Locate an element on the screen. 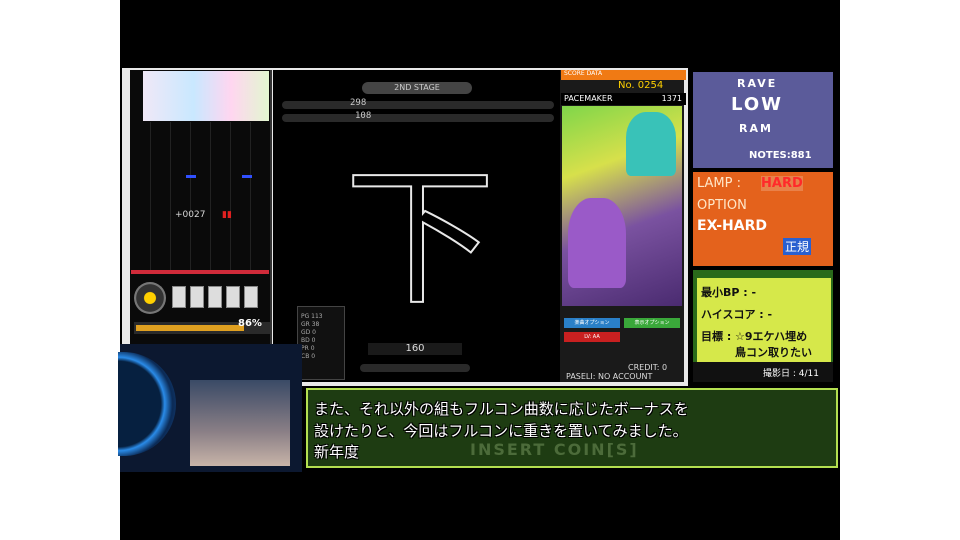 This screenshot has height=540, width=960. score-row: GD 0 is located at coordinates (308, 332).